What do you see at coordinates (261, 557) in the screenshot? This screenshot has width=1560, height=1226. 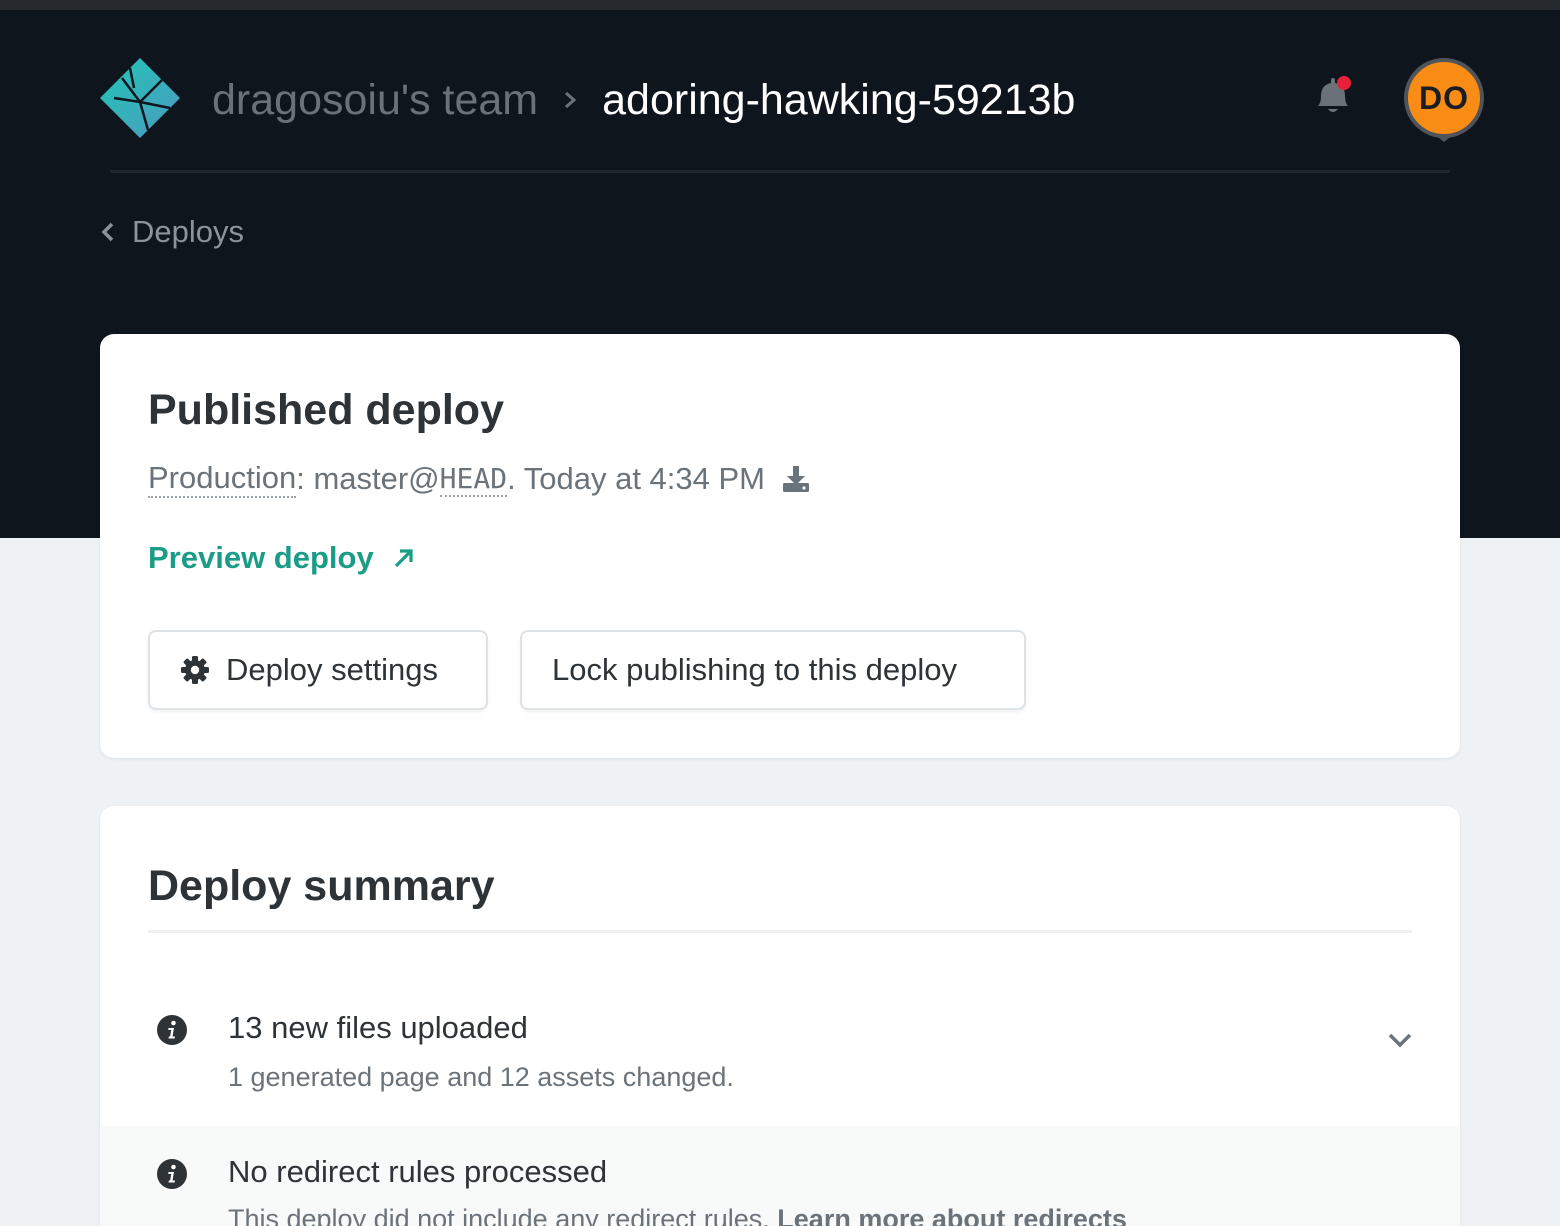 I see `preview-deploy-label: Preview deploy` at bounding box center [261, 557].